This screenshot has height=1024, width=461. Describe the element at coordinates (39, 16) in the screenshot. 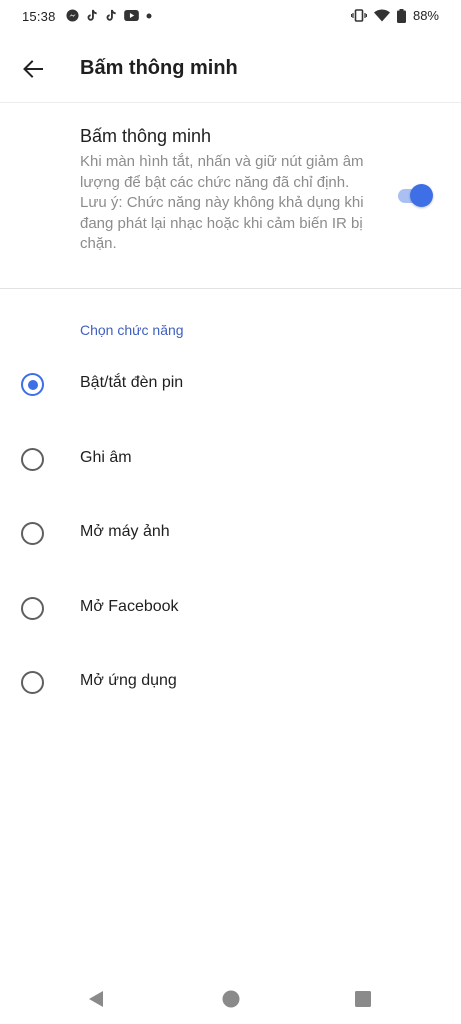

I see `status-time: 15:38` at that location.